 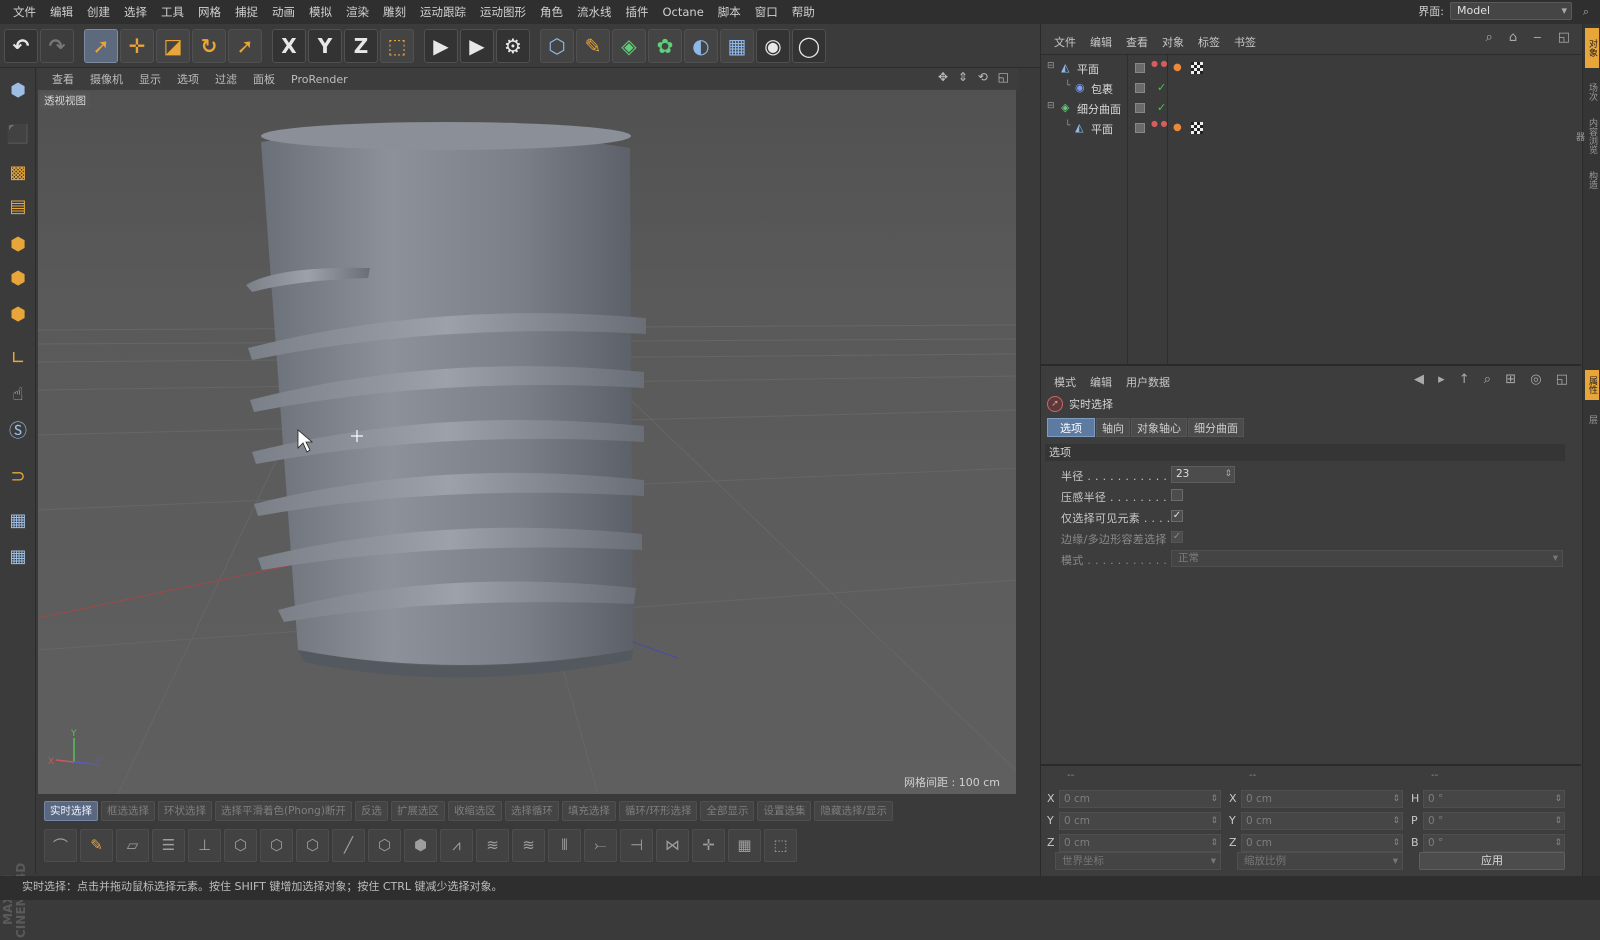 I want to click on menu-item-13: 角色, so click(x=551, y=12).